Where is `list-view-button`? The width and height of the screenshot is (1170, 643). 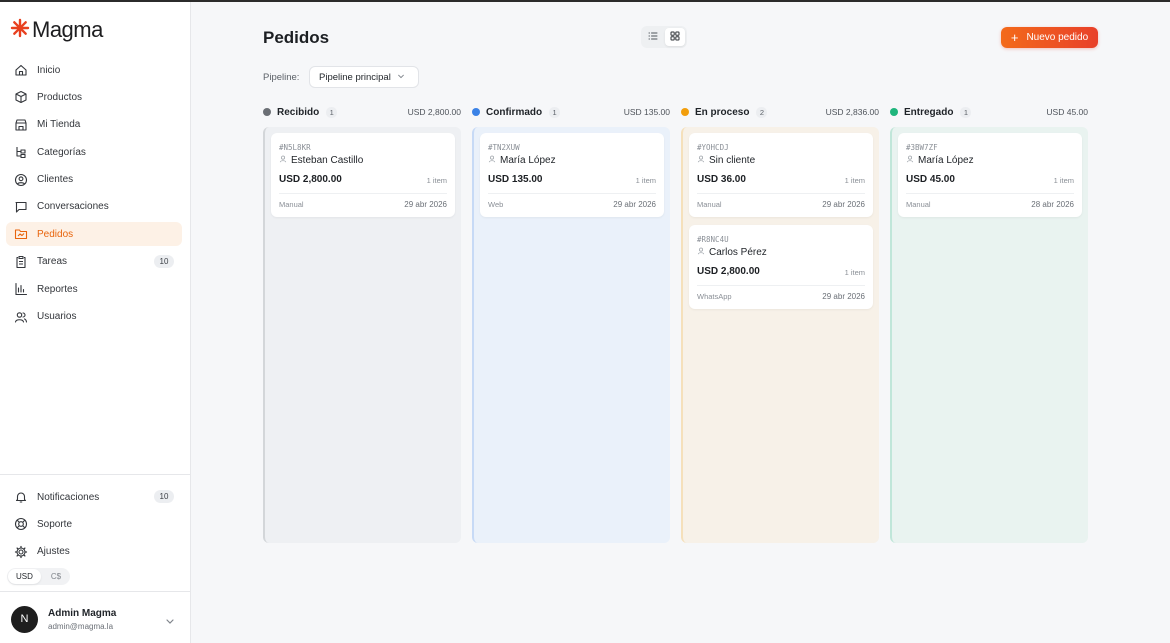 list-view-button is located at coordinates (653, 37).